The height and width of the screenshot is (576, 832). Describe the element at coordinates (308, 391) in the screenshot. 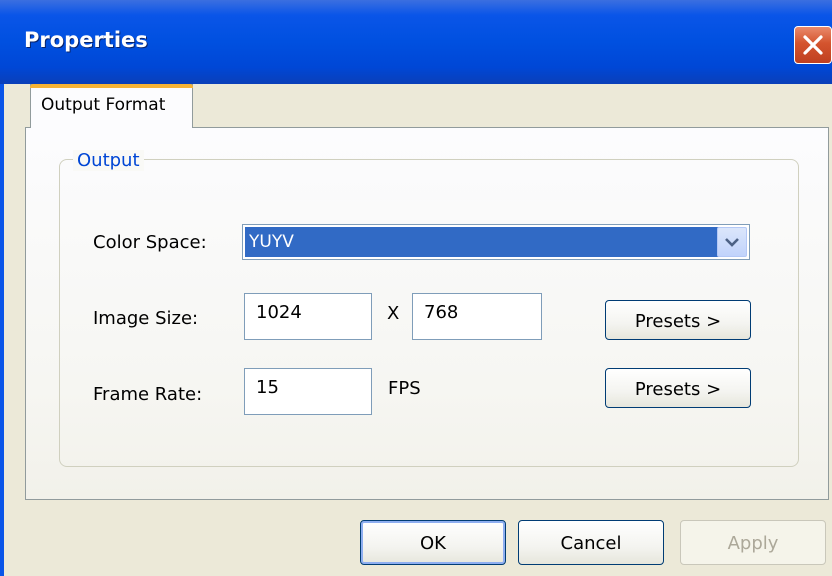

I see `frame-rate-input: 15` at that location.